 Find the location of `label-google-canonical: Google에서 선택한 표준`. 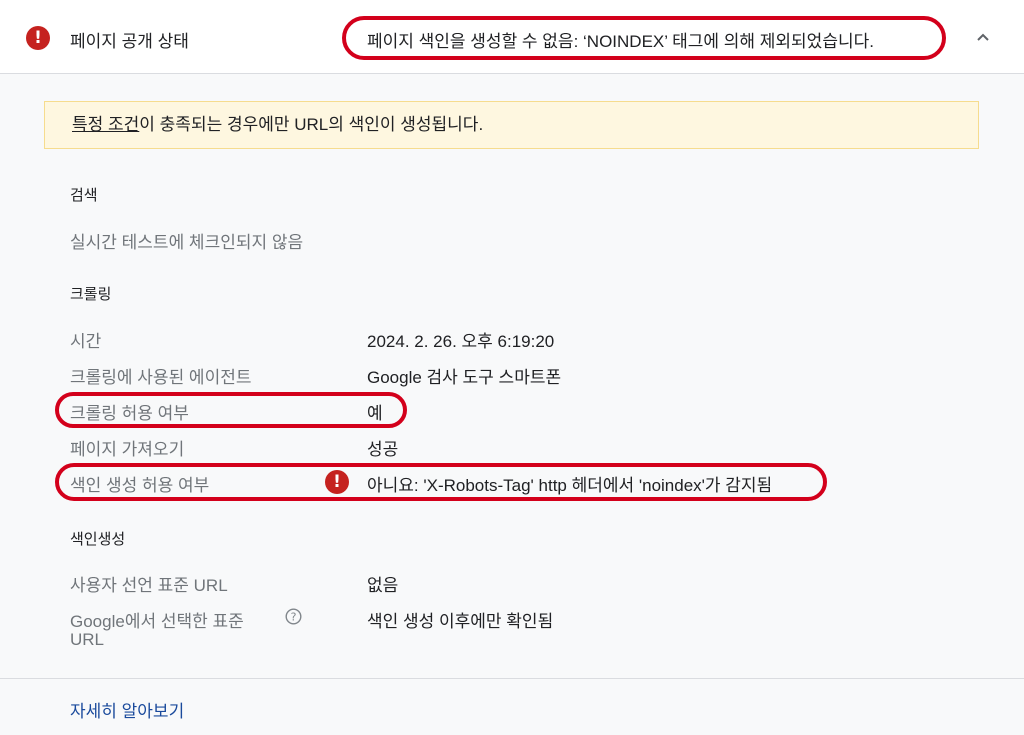

label-google-canonical: Google에서 선택한 표준 is located at coordinates (157, 621).